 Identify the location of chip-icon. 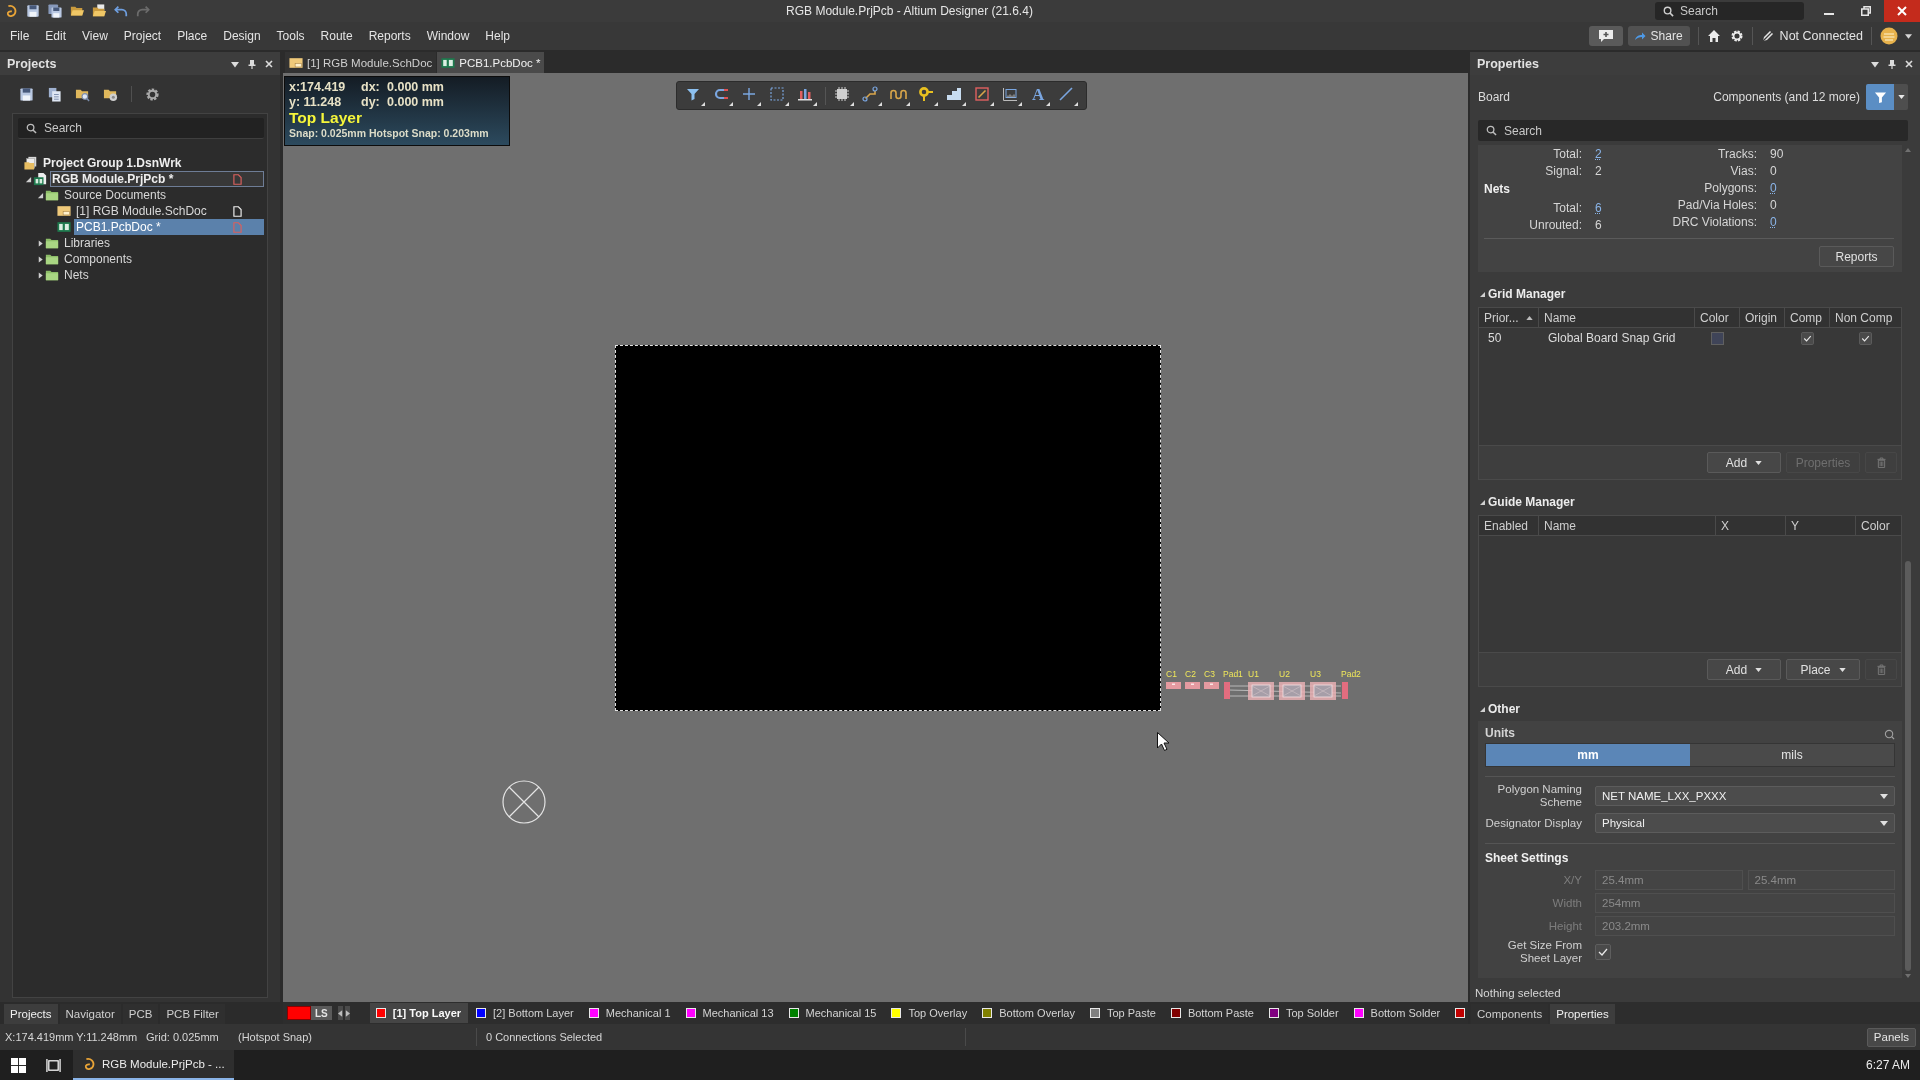
(844, 95).